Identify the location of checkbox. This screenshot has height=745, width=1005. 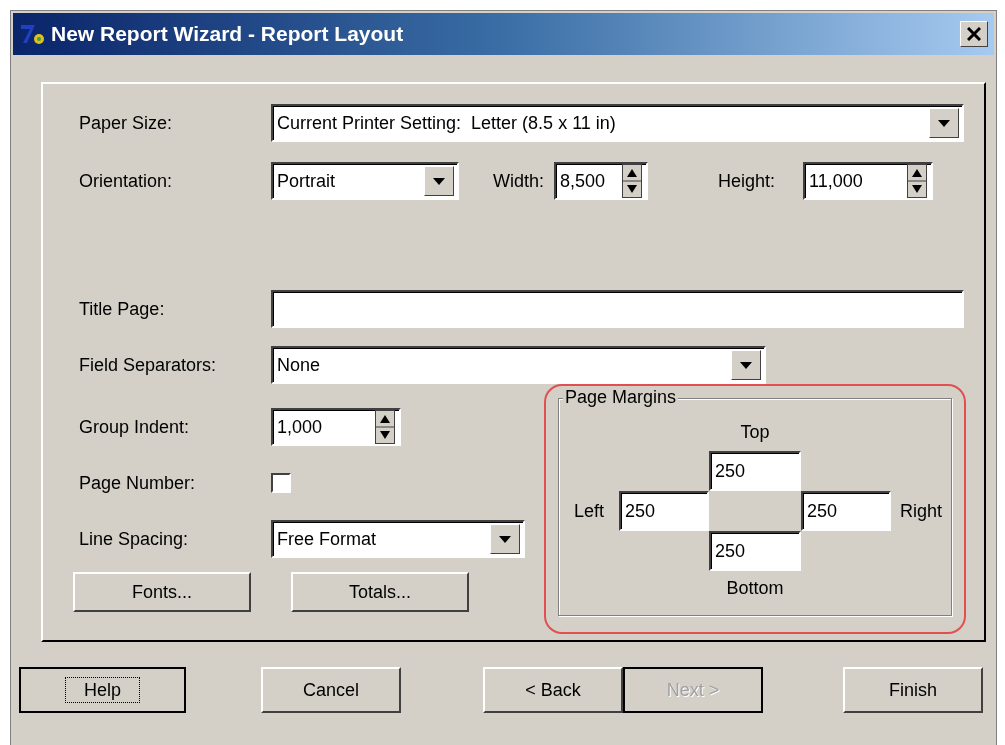
(281, 483).